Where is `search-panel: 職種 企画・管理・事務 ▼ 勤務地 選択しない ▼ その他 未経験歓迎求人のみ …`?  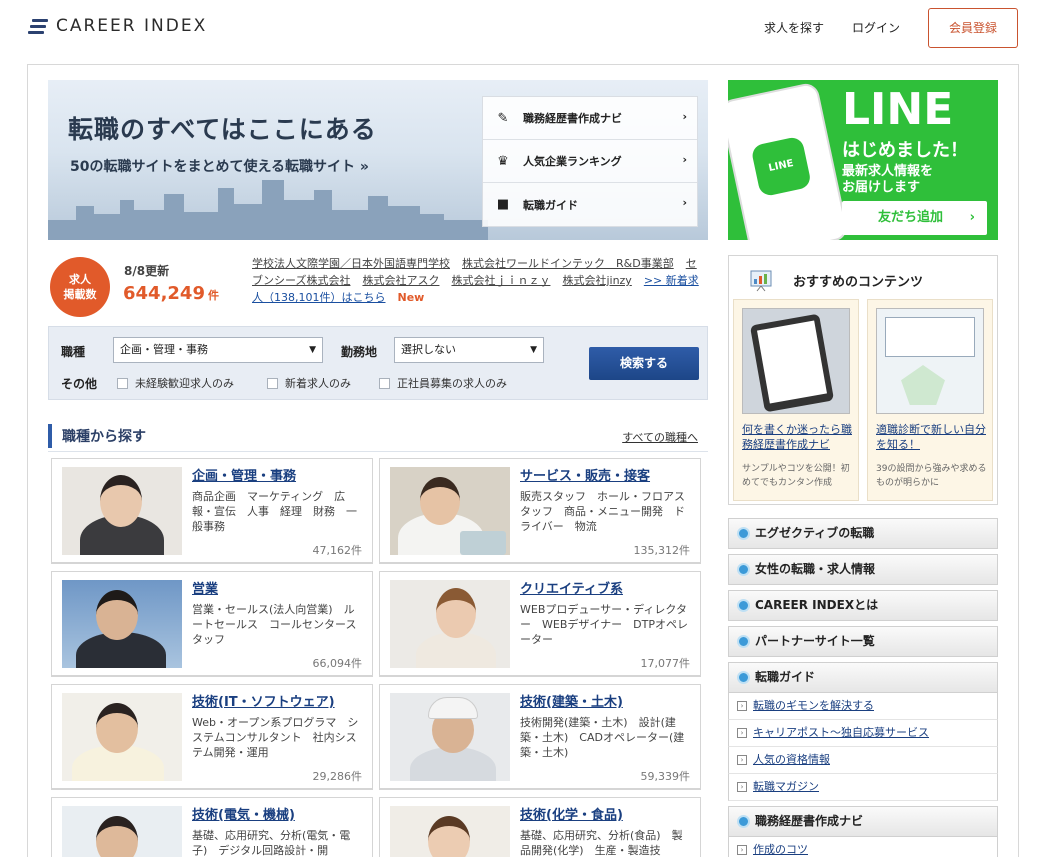 search-panel: 職種 企画・管理・事務 ▼ 勤務地 選択しない ▼ その他 未経験歓迎求人のみ … is located at coordinates (378, 363).